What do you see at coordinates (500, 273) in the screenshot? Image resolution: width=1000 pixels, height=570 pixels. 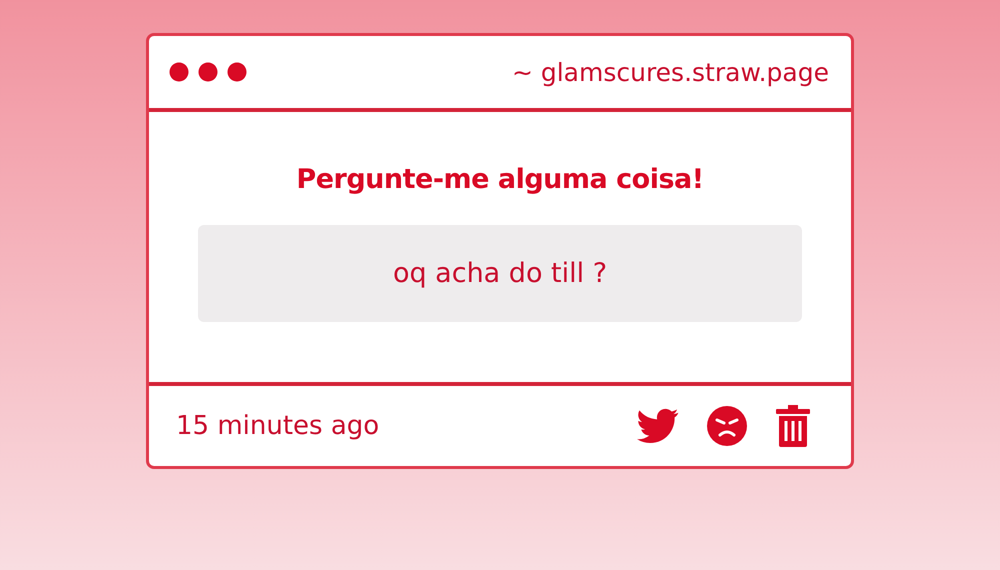 I see `question-text: oq acha do till ?` at bounding box center [500, 273].